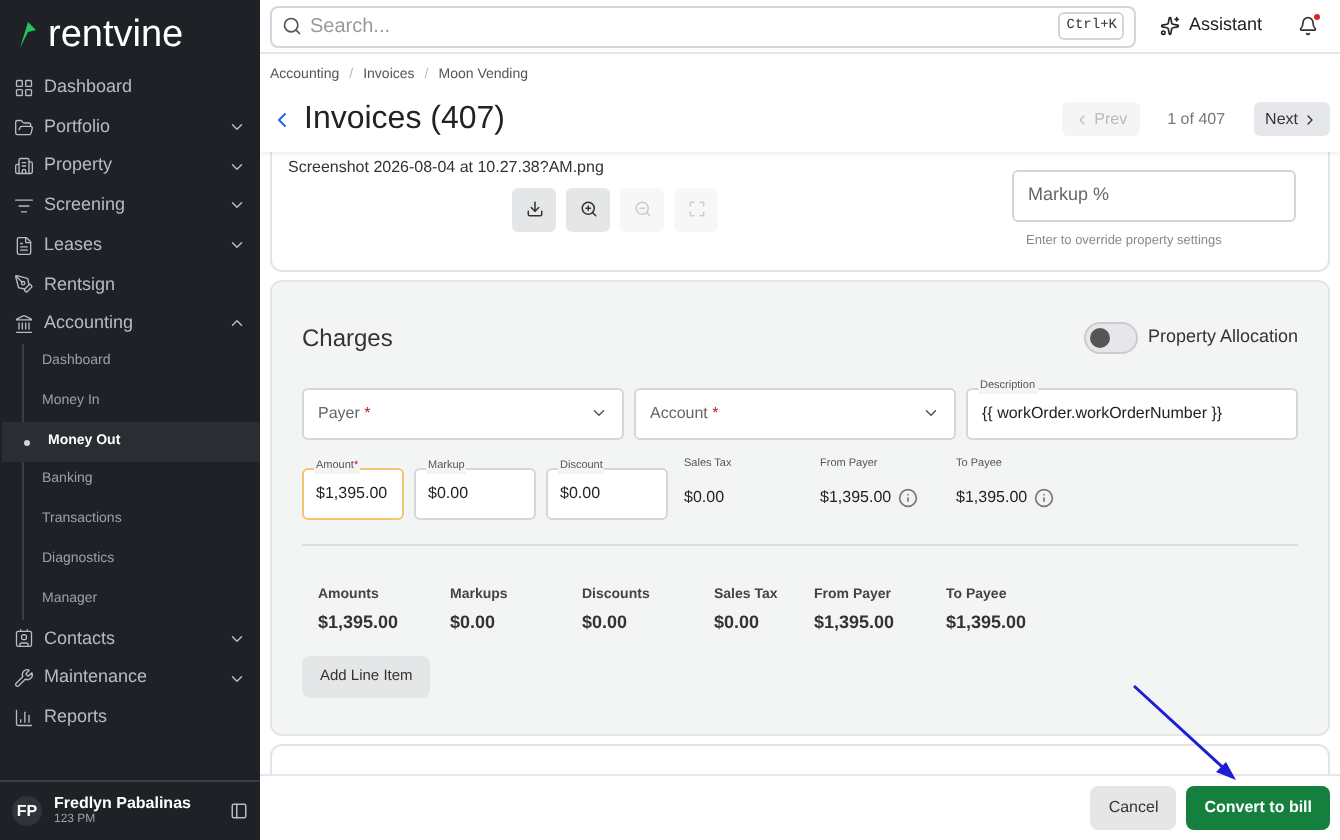 This screenshot has height=840, width=1340. Describe the element at coordinates (24, 323) in the screenshot. I see `bank-icon` at that location.